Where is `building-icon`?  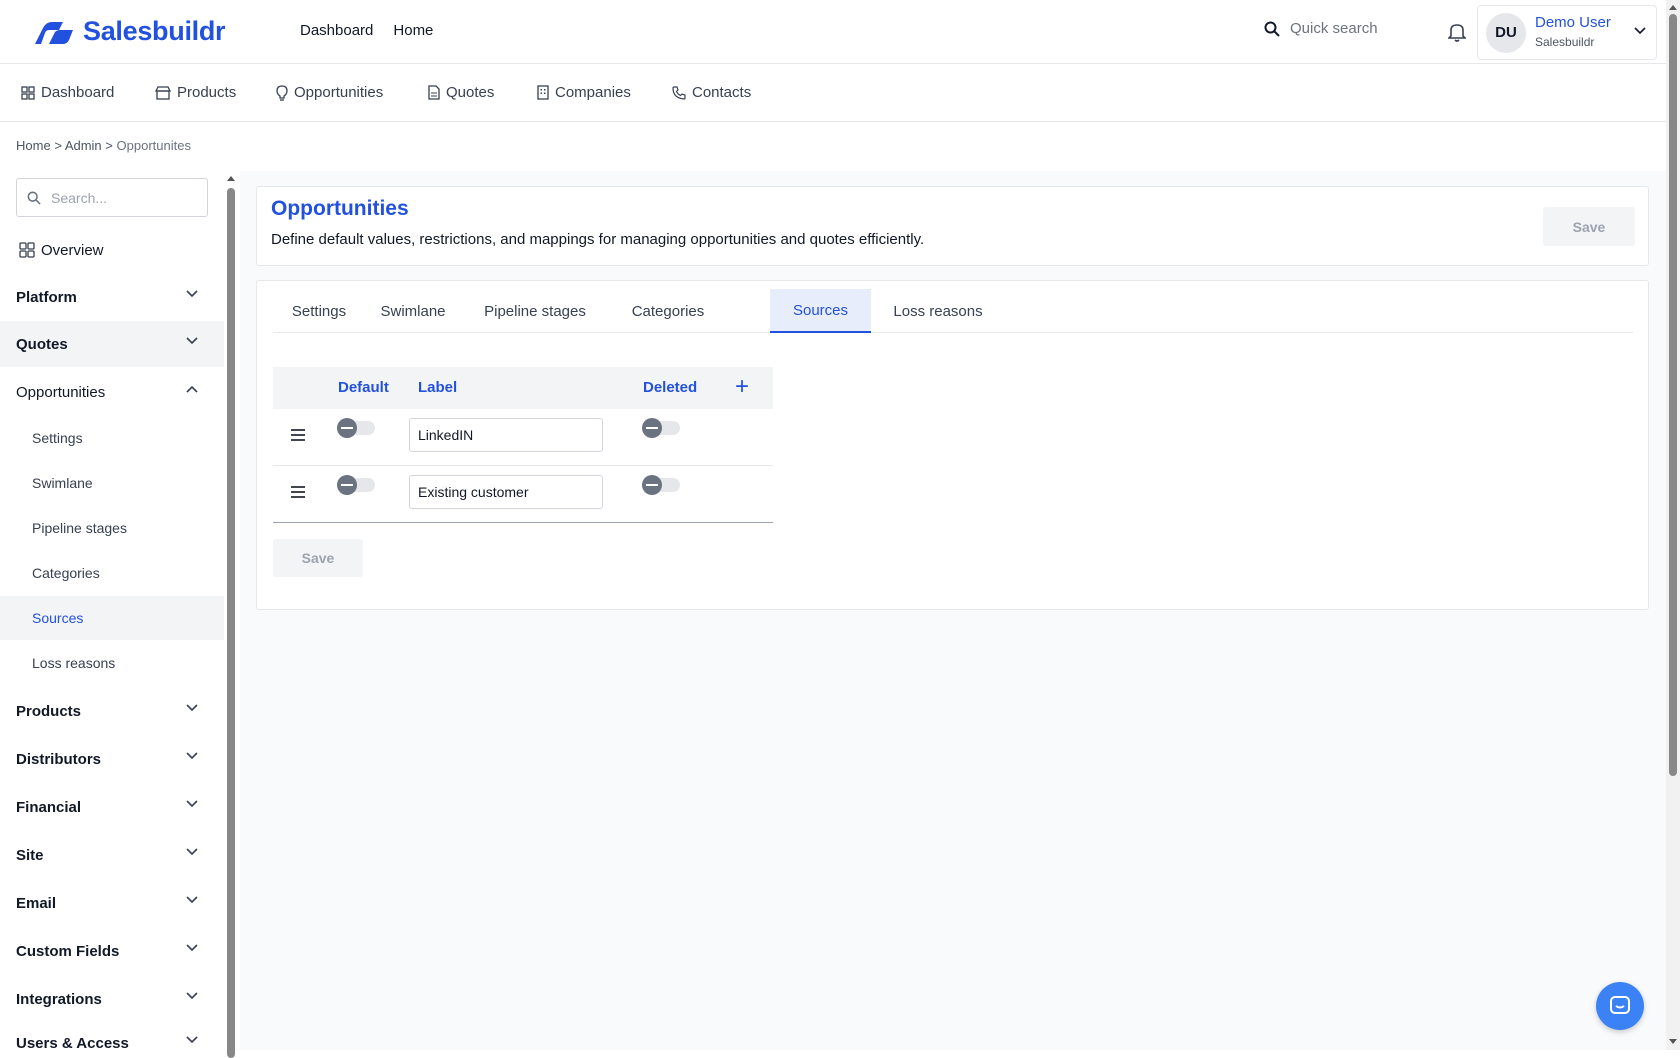 building-icon is located at coordinates (543, 92).